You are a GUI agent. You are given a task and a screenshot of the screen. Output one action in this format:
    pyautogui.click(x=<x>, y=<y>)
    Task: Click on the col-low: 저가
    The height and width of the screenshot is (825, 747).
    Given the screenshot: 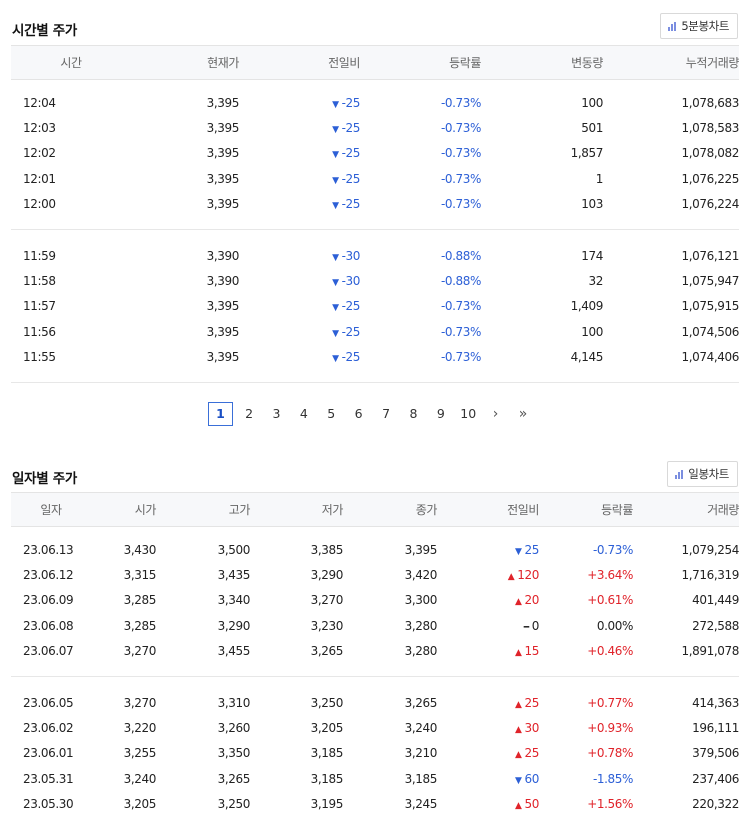 What is the action you would take?
    pyautogui.click(x=296, y=509)
    